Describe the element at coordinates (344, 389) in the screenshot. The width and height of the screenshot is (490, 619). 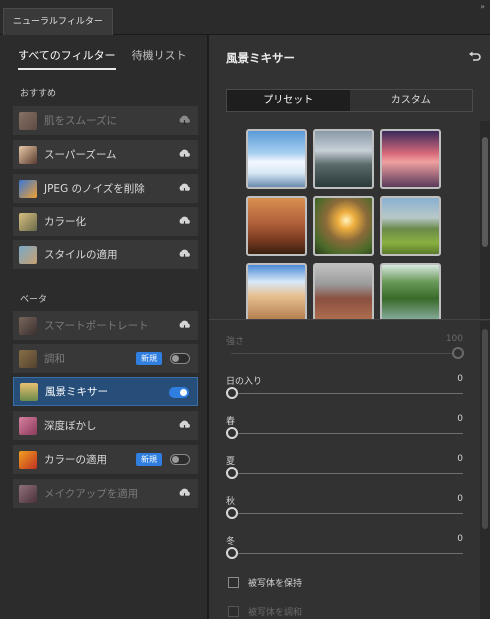
I see `slider-sunset: 日の入り 0` at that location.